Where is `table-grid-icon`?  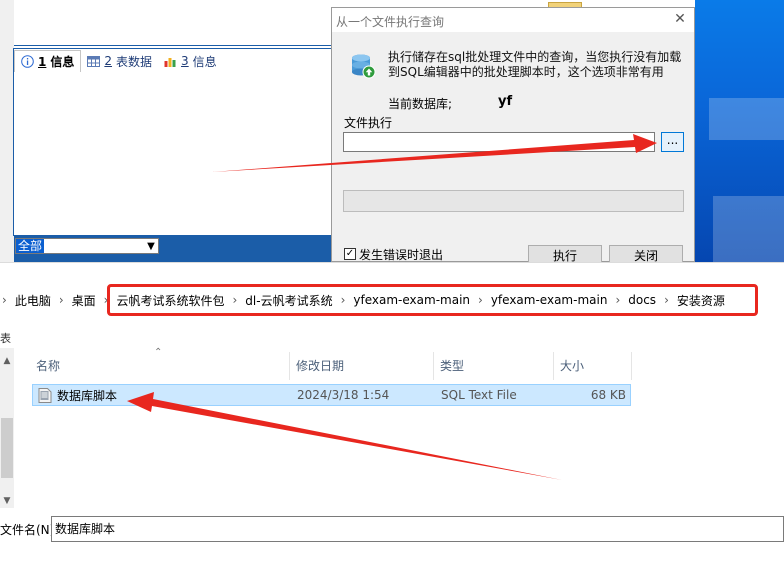 table-grid-icon is located at coordinates (94, 61).